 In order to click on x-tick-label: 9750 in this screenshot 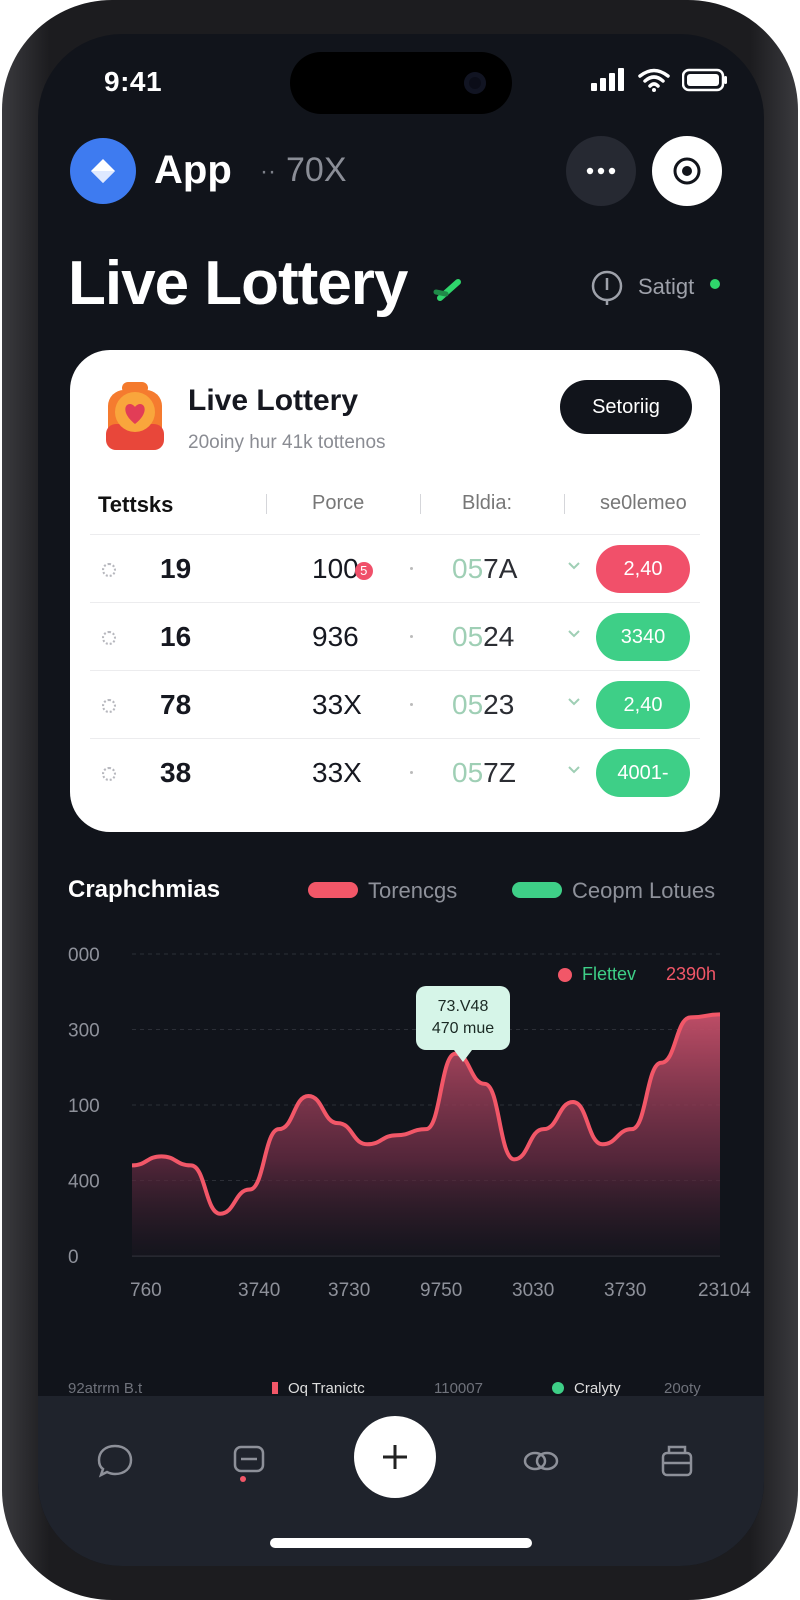, I will do `click(441, 1290)`.